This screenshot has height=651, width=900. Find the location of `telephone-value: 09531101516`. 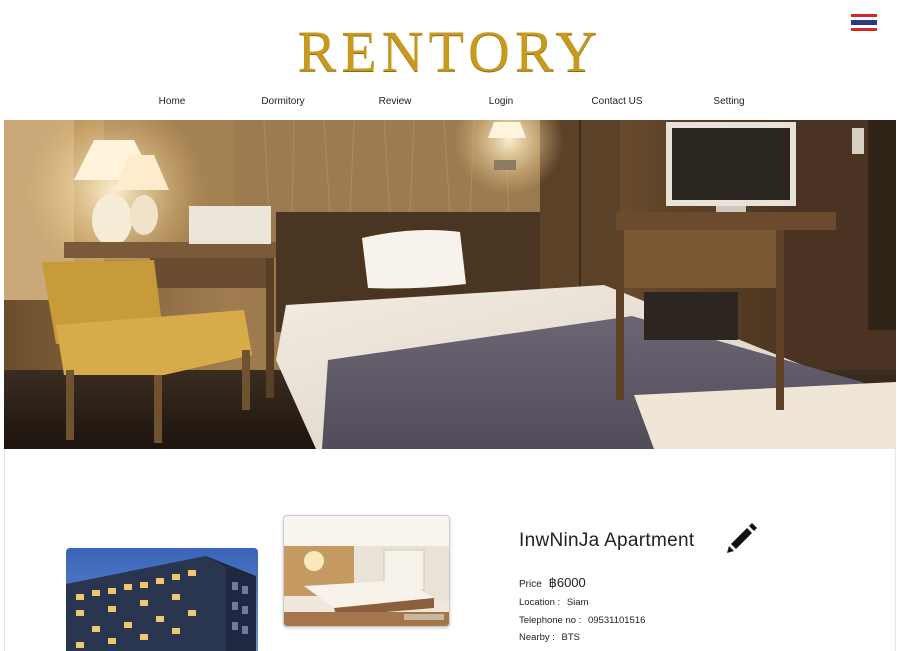

telephone-value: 09531101516 is located at coordinates (616, 620).